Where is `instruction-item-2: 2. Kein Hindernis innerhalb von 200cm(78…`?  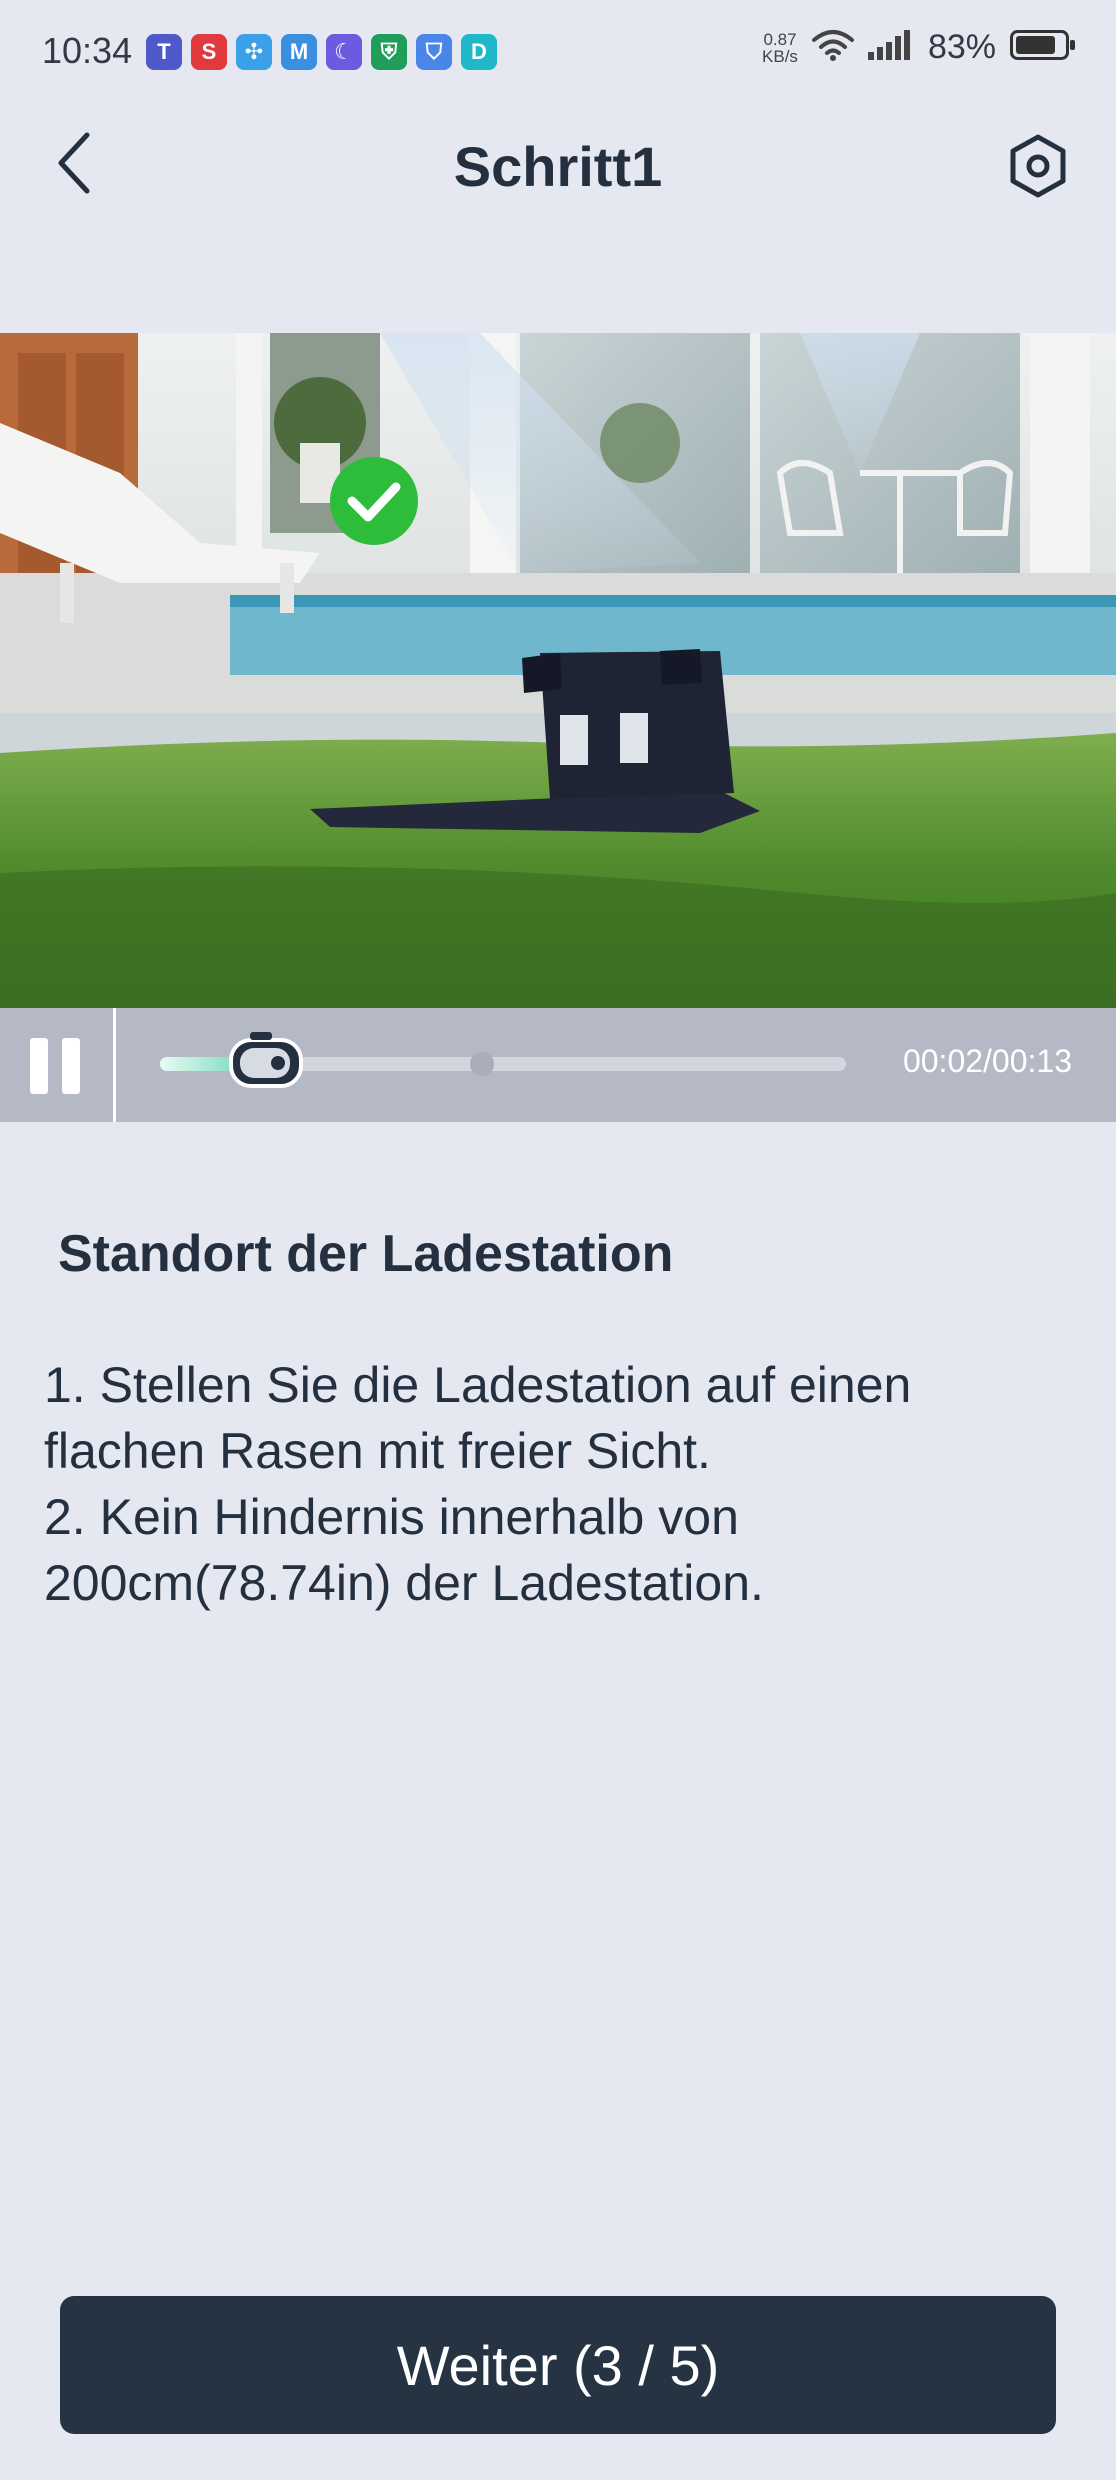
instruction-item-2: 2. Kein Hindernis innerhalb von 200cm(78… is located at coordinates (404, 1550).